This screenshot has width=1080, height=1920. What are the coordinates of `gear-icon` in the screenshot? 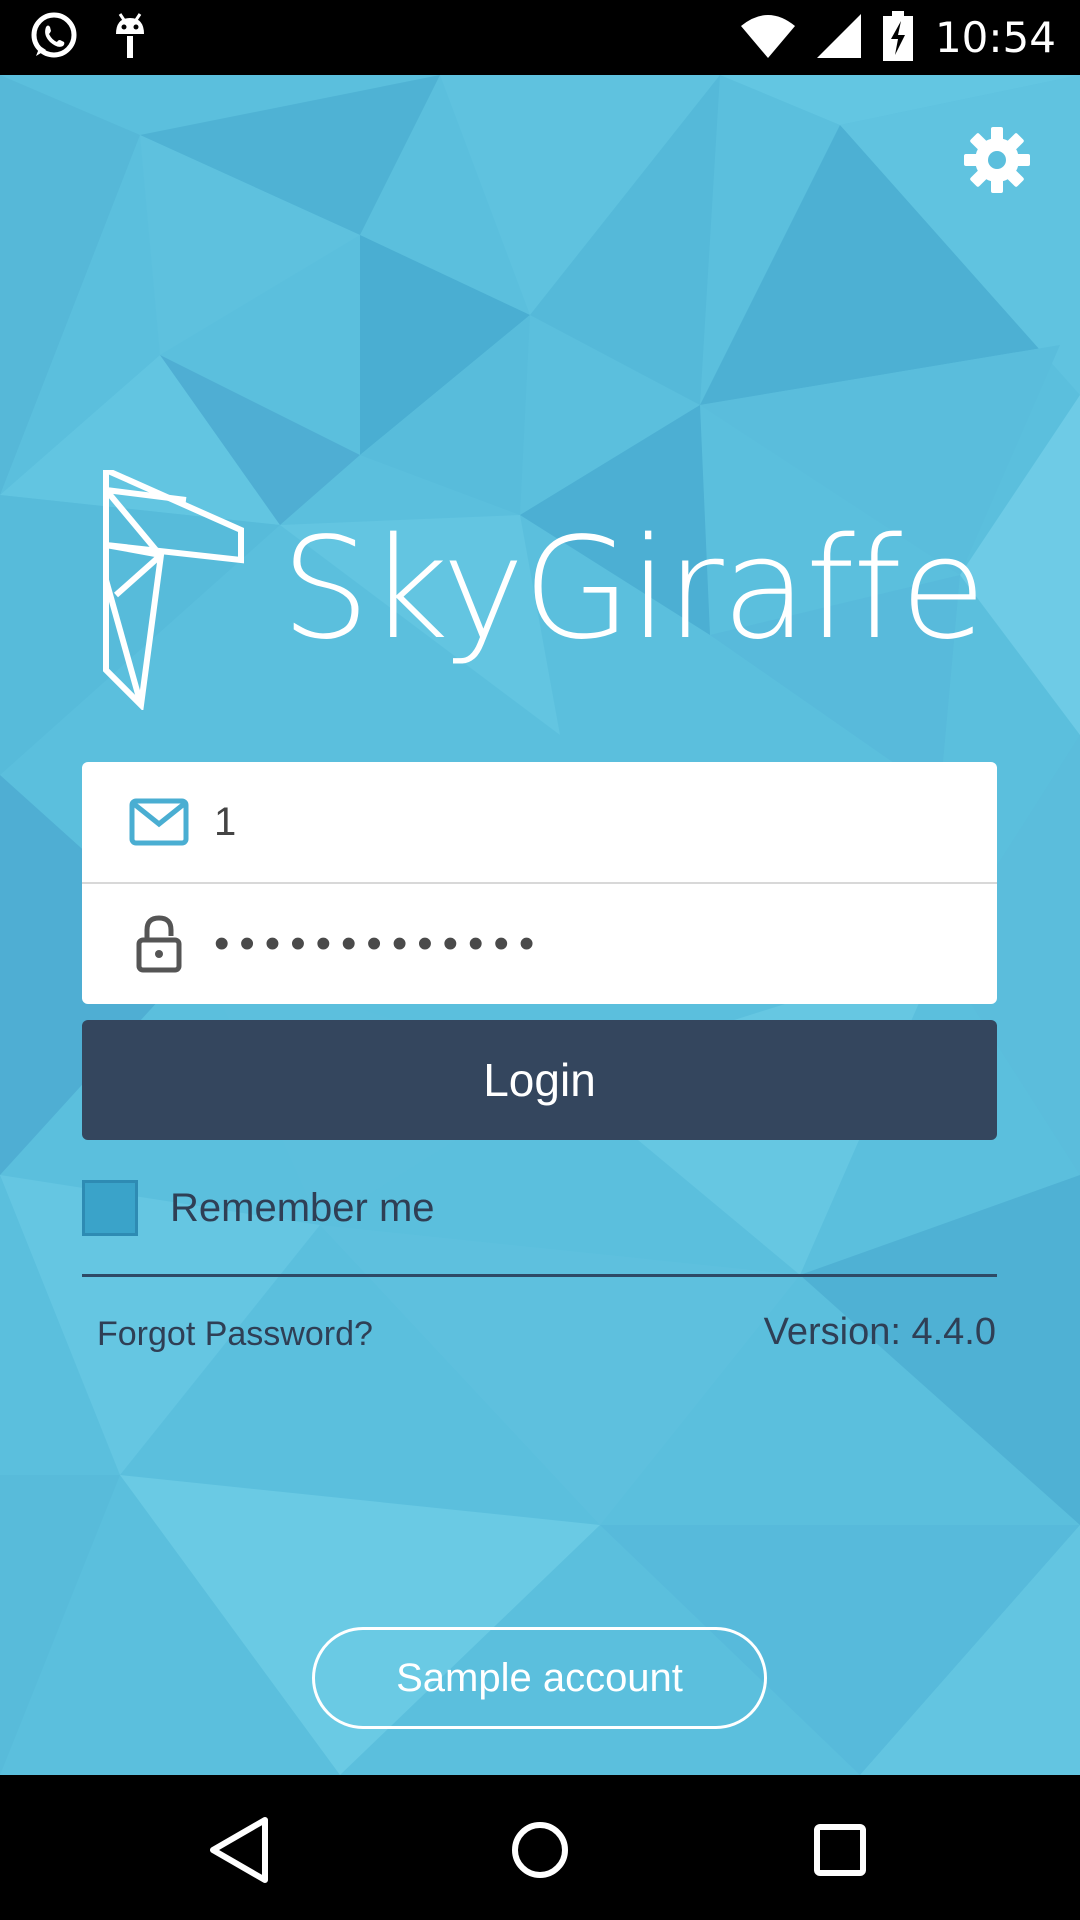 It's located at (997, 160).